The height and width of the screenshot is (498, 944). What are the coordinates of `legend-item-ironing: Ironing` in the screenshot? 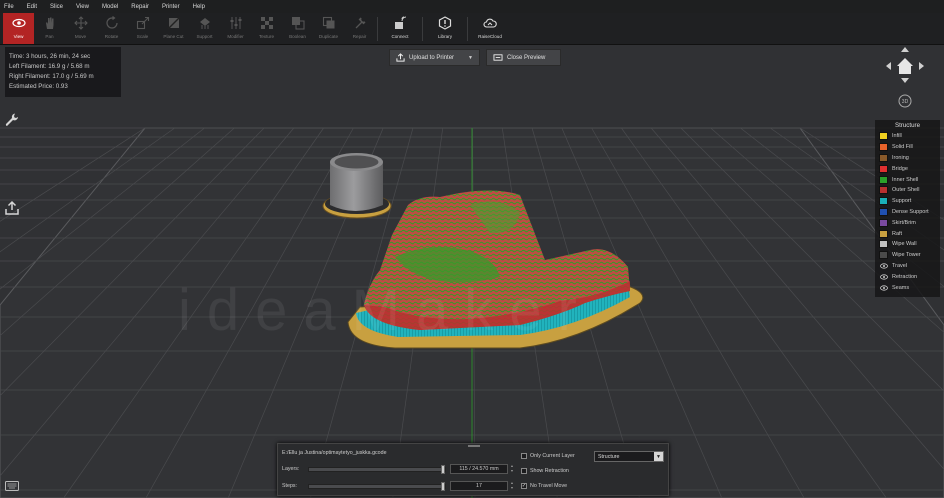 It's located at (907, 158).